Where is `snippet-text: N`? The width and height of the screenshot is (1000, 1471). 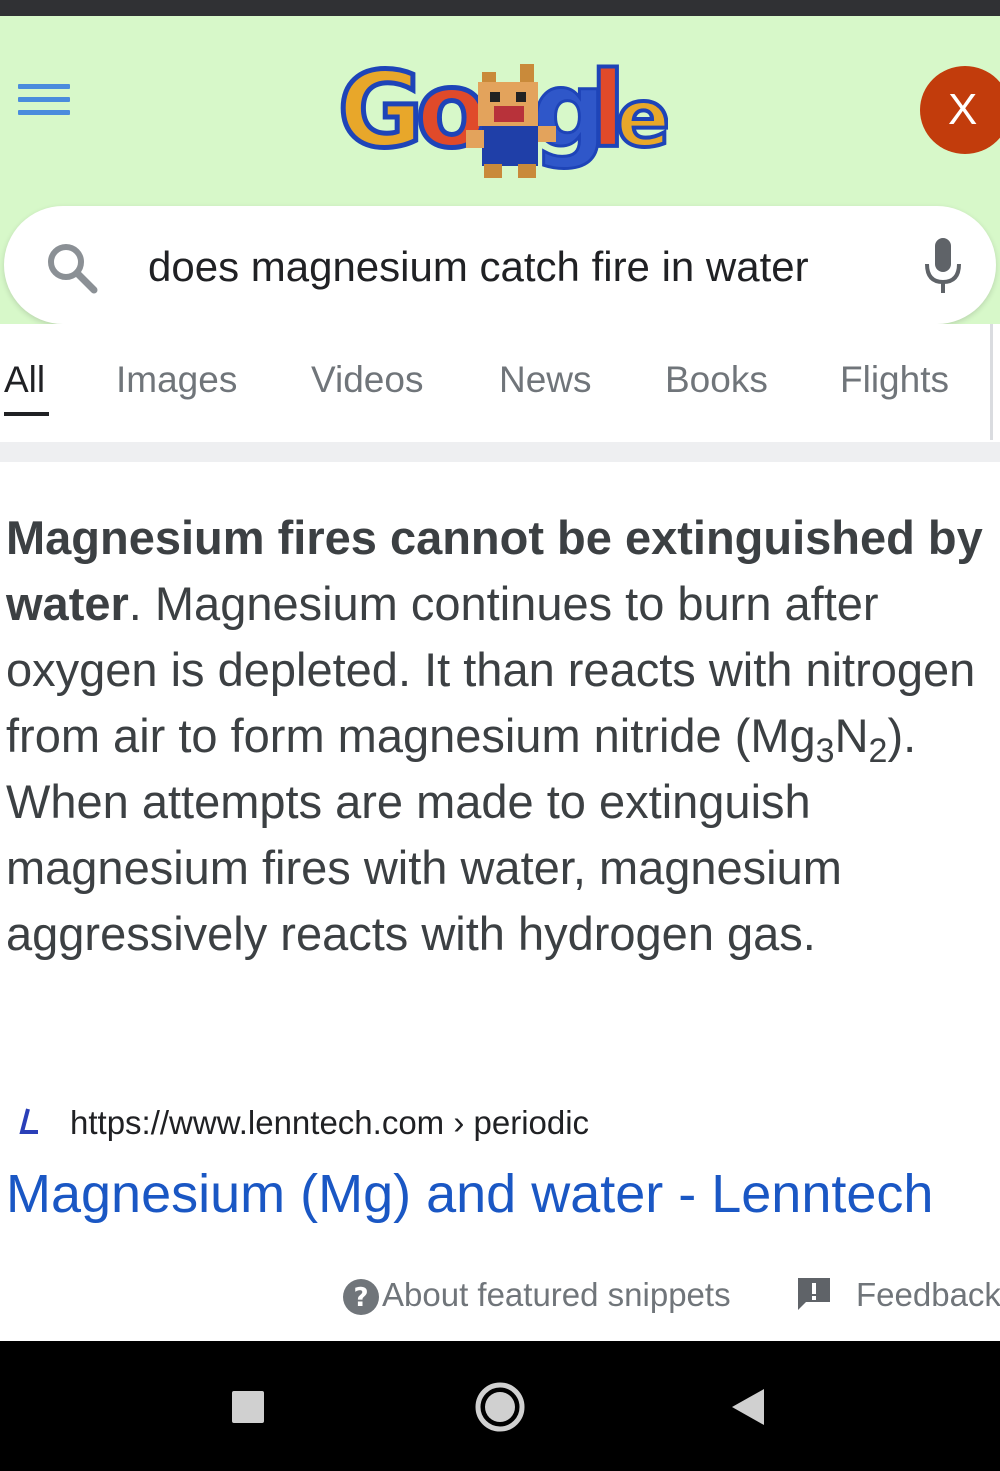 snippet-text: N is located at coordinates (851, 735).